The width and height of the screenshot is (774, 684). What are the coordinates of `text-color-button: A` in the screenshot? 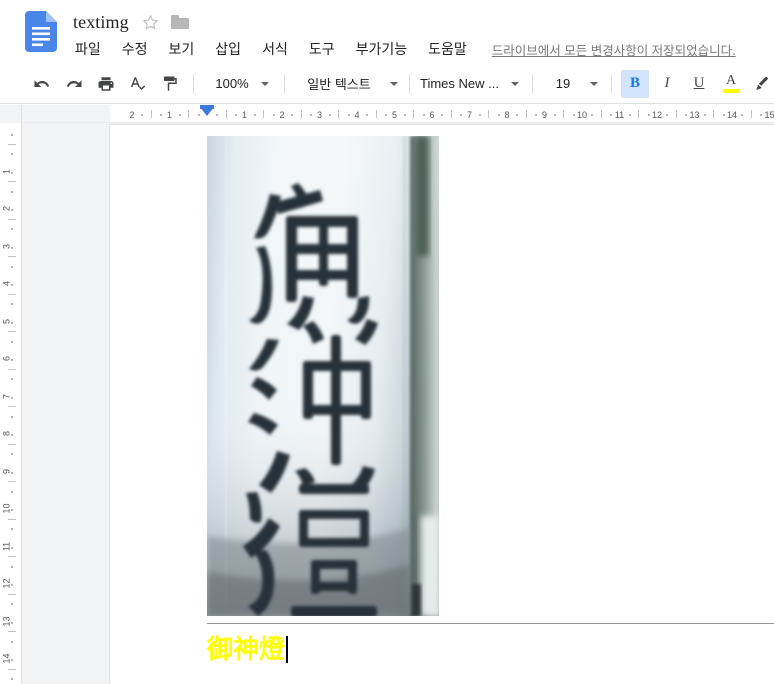 It's located at (731, 84).